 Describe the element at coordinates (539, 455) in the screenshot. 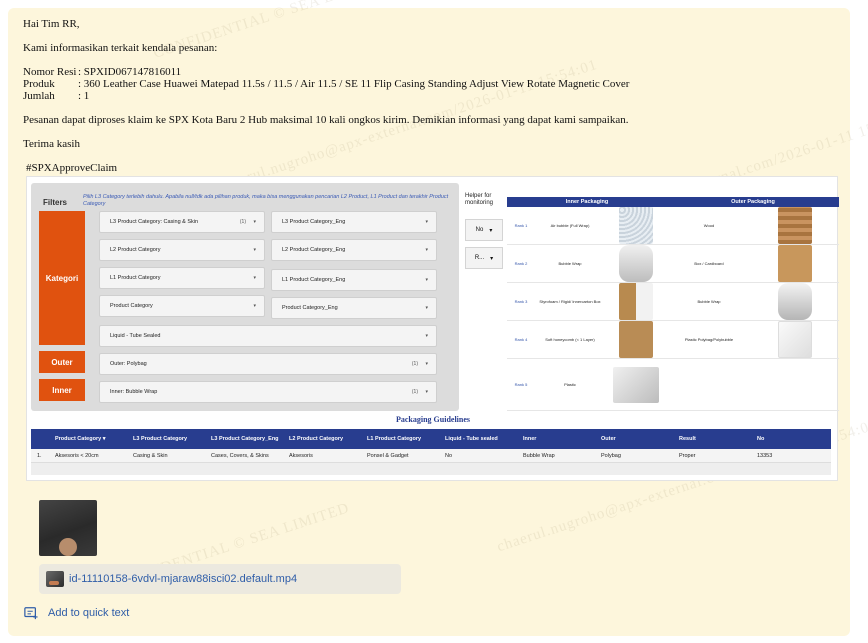

I see `table-cell: Bubble Wrap` at that location.